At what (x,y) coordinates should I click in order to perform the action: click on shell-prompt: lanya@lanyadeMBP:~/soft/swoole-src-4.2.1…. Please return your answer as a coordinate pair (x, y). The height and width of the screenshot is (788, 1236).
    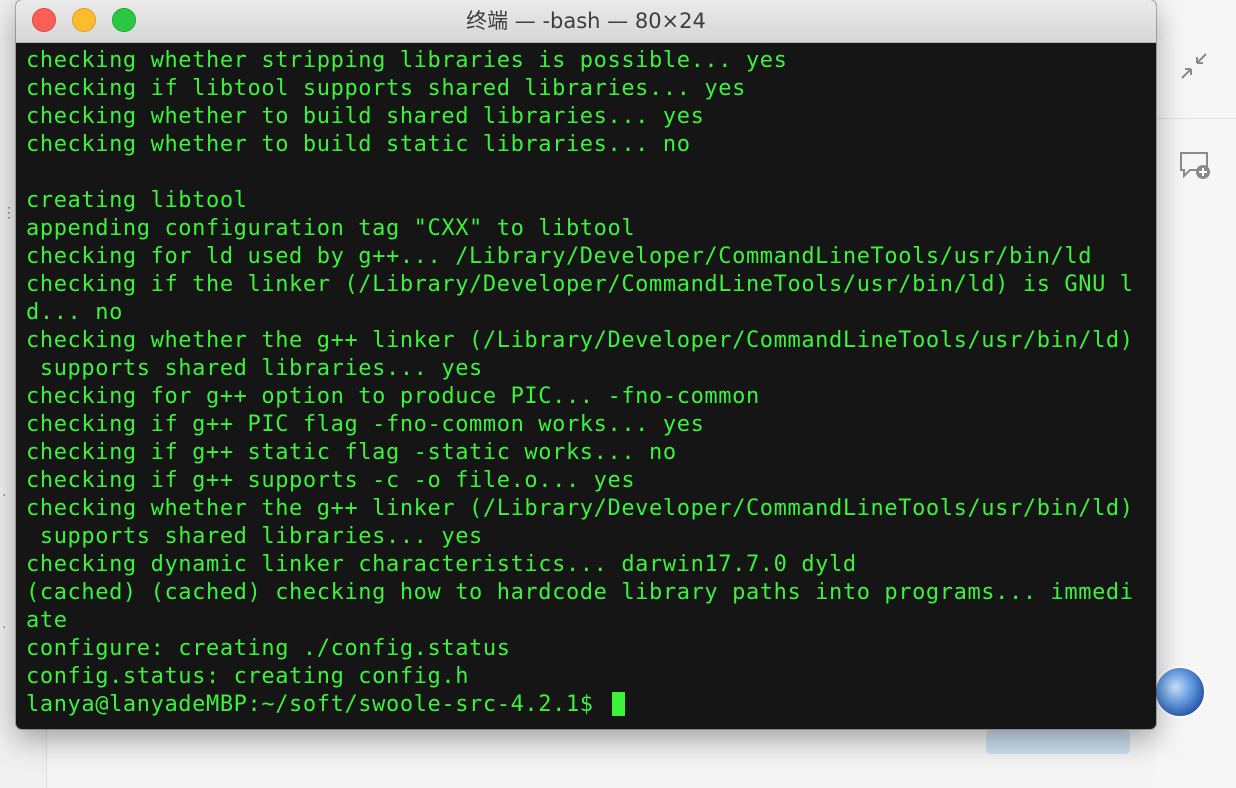
    Looking at the image, I should click on (317, 704).